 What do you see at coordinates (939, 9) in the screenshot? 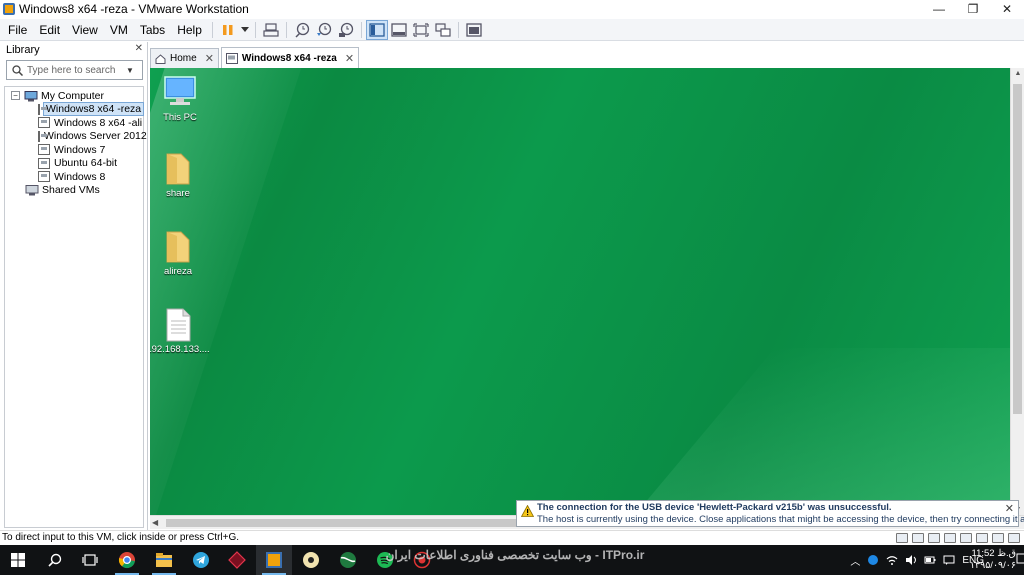
I see `minimize-button: —` at bounding box center [939, 9].